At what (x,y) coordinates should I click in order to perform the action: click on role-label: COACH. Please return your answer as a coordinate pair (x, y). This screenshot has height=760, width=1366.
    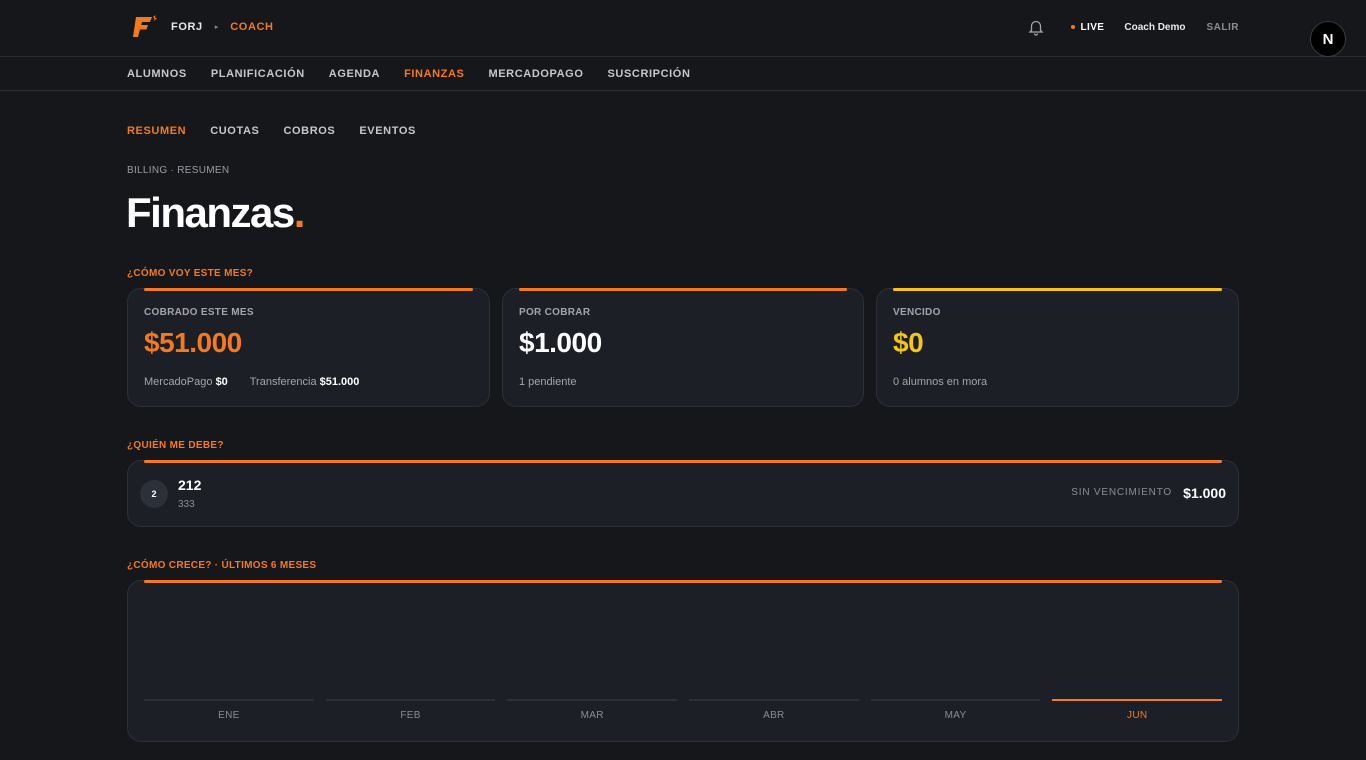
    Looking at the image, I should click on (252, 27).